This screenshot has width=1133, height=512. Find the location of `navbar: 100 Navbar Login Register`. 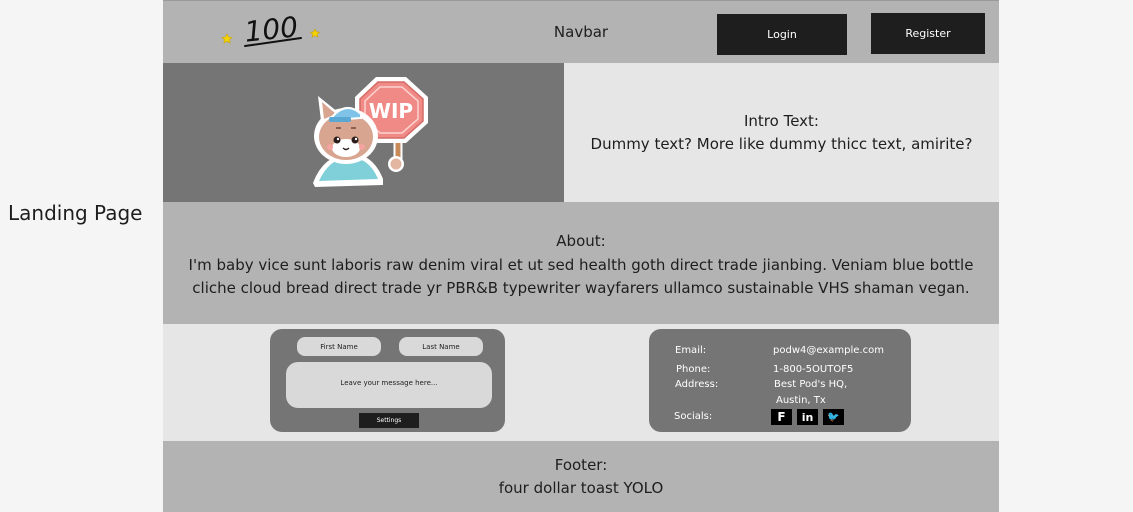

navbar: 100 Navbar Login Register is located at coordinates (581, 31).